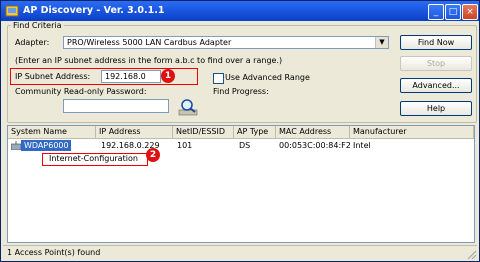 The image size is (480, 262). Describe the element at coordinates (168, 76) in the screenshot. I see `annotation-badge-1: 1` at that location.